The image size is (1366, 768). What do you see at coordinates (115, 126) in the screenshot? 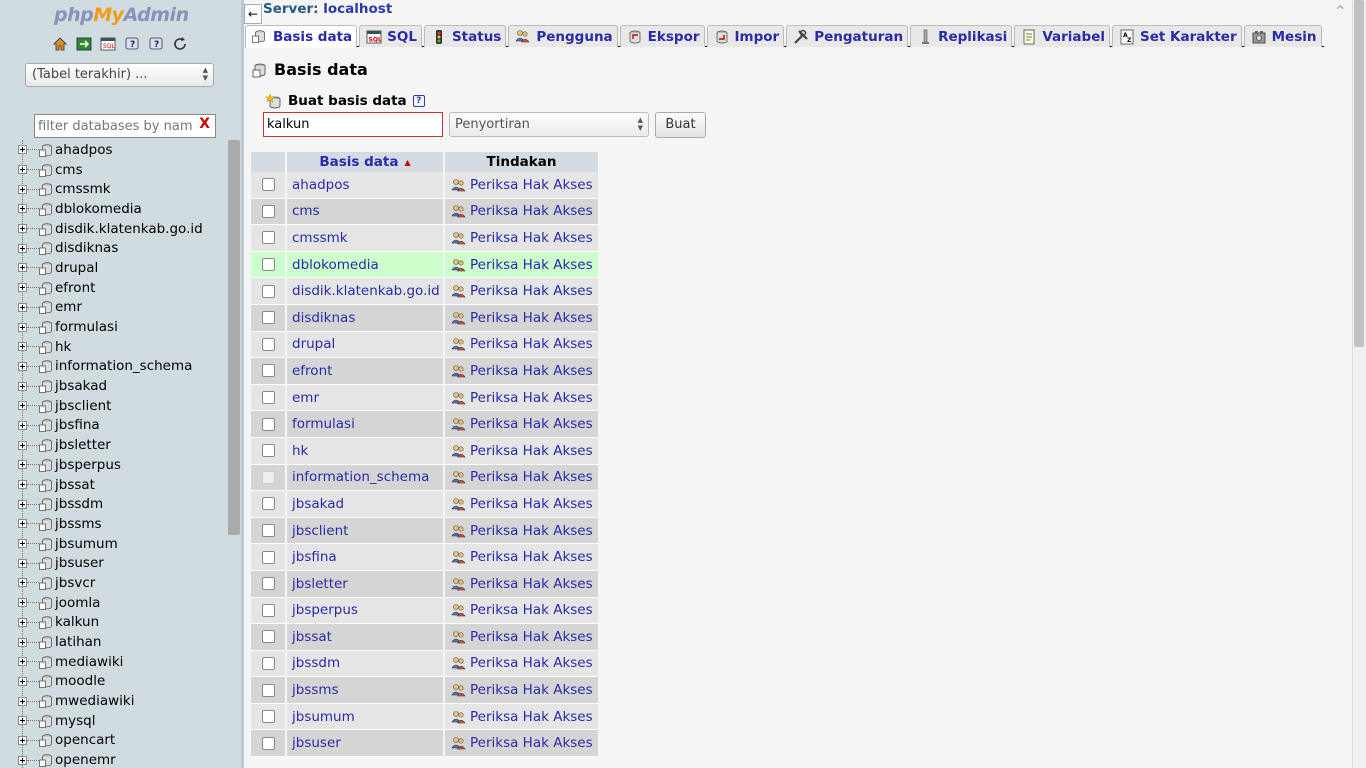
I see `database-filter-input` at bounding box center [115, 126].